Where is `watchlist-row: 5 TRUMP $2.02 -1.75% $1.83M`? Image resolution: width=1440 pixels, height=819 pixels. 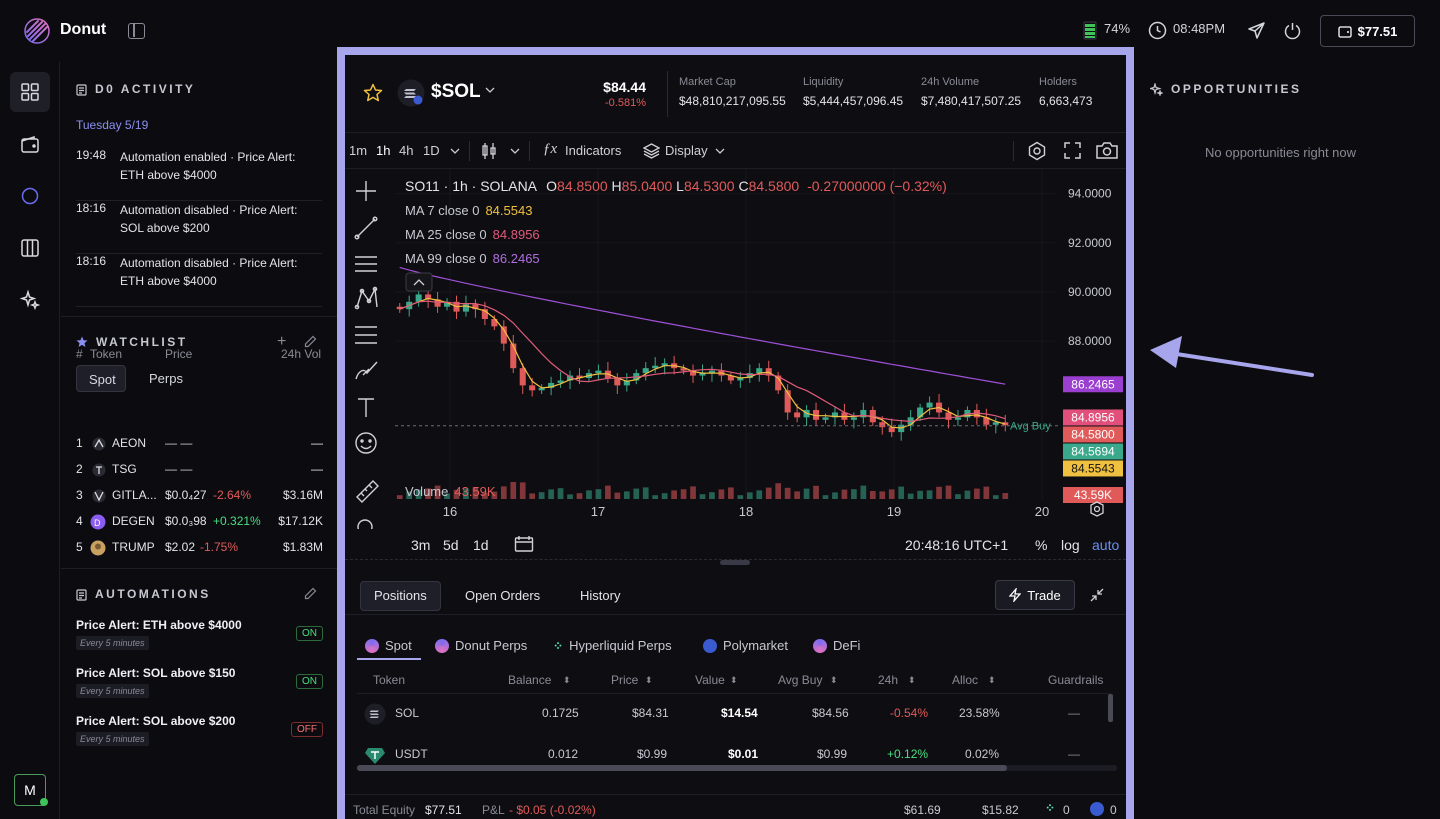 watchlist-row: 5 TRUMP $2.02 -1.75% $1.83M is located at coordinates (201, 550).